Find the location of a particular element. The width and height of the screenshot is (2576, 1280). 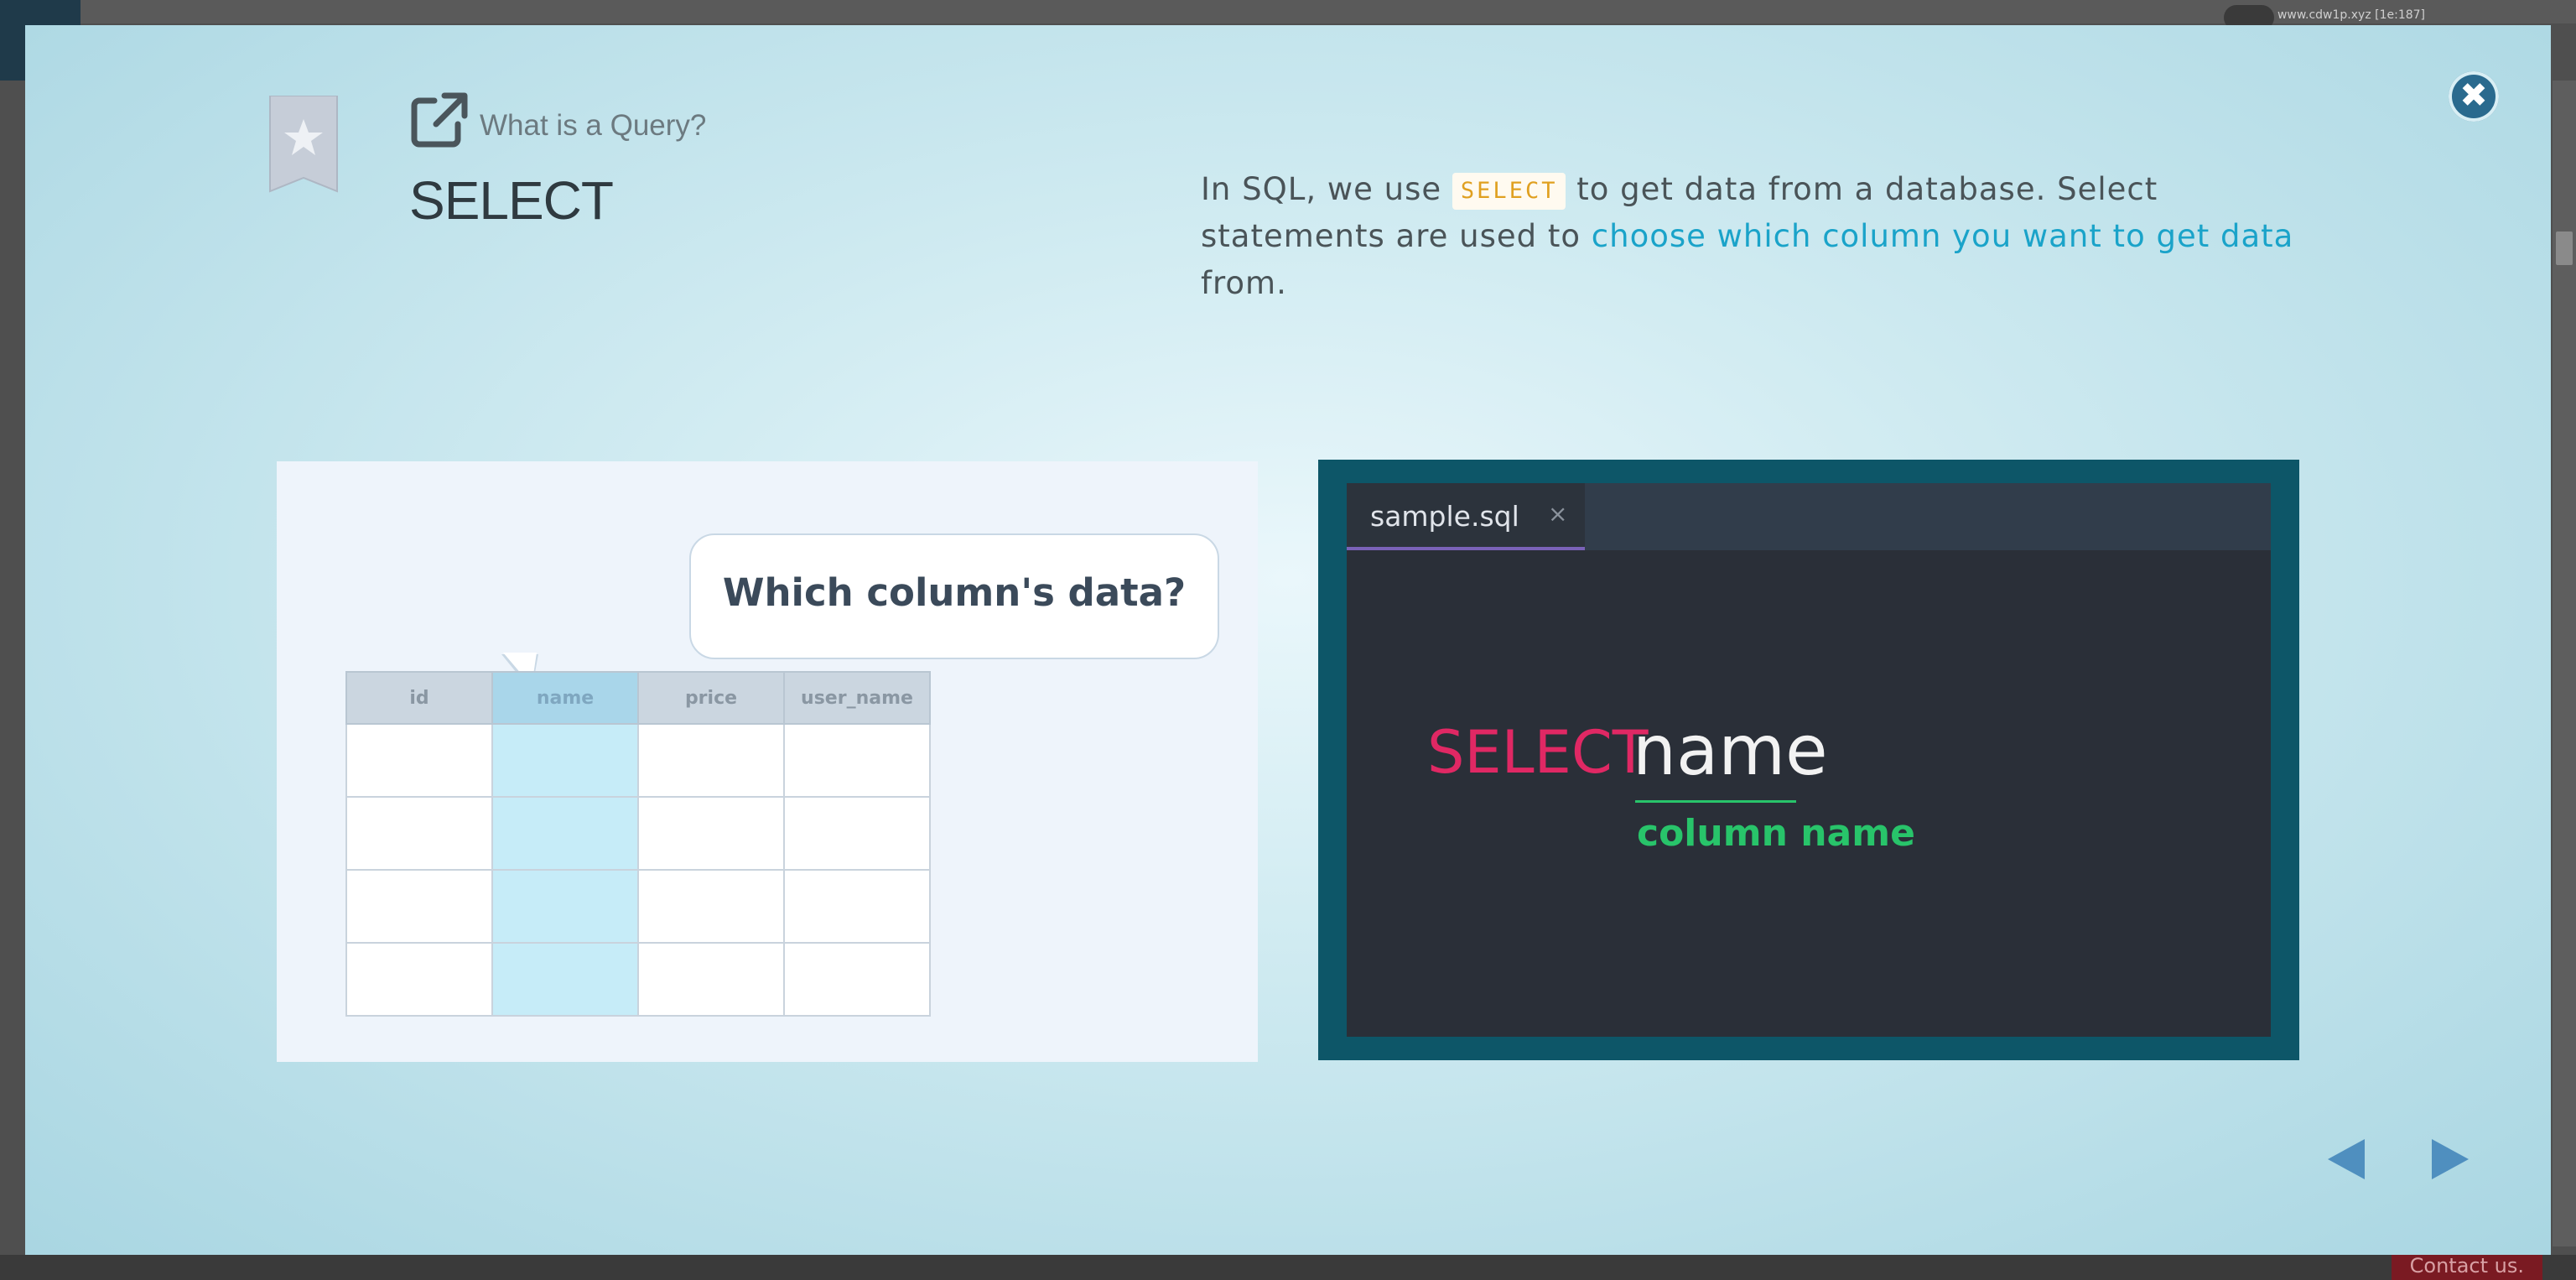

external-link-icon is located at coordinates (440, 120).